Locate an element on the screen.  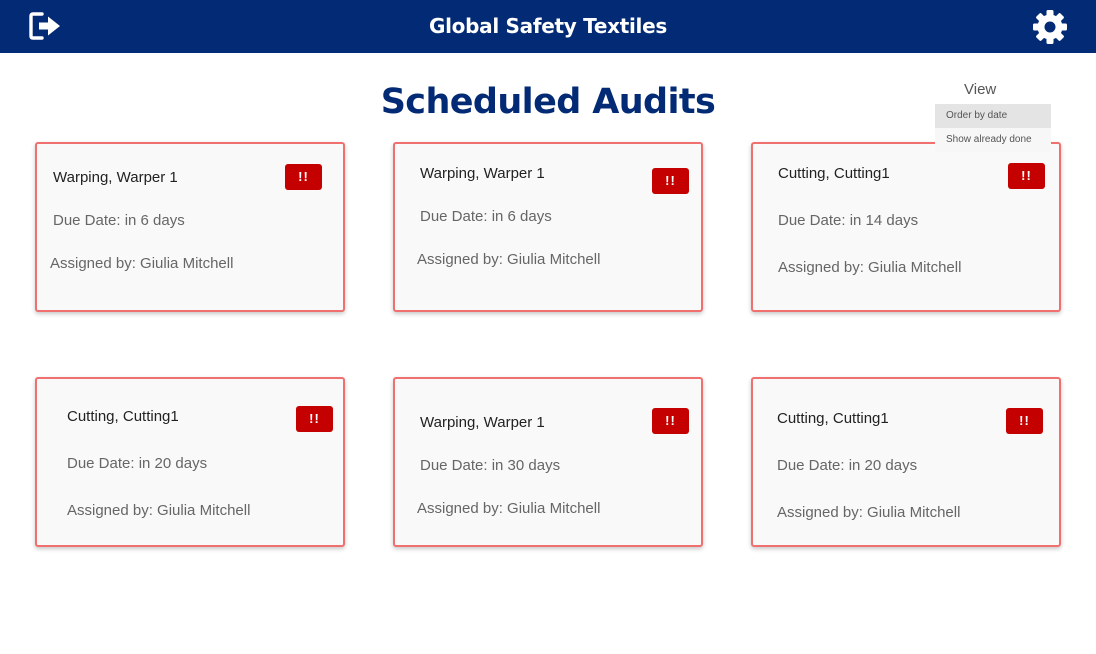
audit-due-date: Due Date: in 14 days is located at coordinates (848, 220).